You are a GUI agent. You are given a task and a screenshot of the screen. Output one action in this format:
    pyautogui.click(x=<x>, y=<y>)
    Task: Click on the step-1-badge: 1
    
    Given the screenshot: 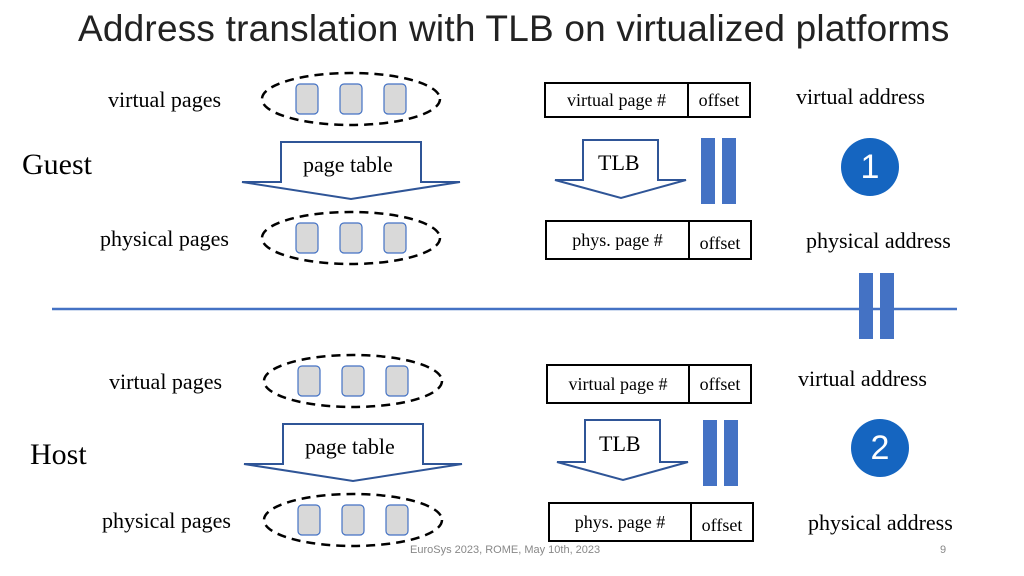 What is the action you would take?
    pyautogui.click(x=870, y=167)
    